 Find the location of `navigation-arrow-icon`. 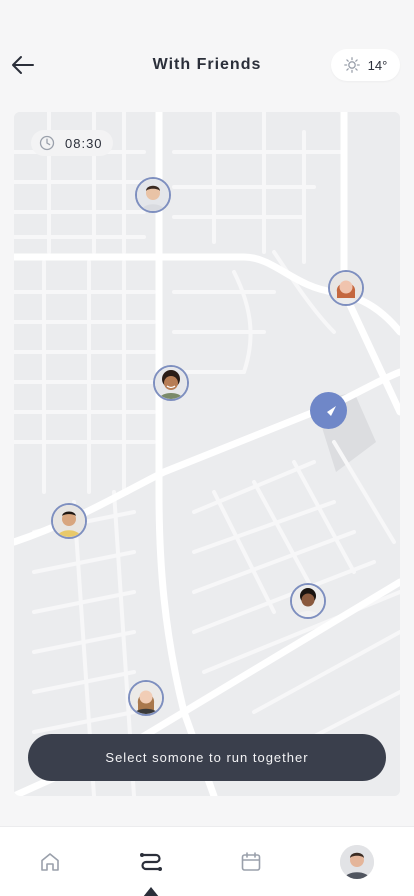

navigation-arrow-icon is located at coordinates (328, 410).